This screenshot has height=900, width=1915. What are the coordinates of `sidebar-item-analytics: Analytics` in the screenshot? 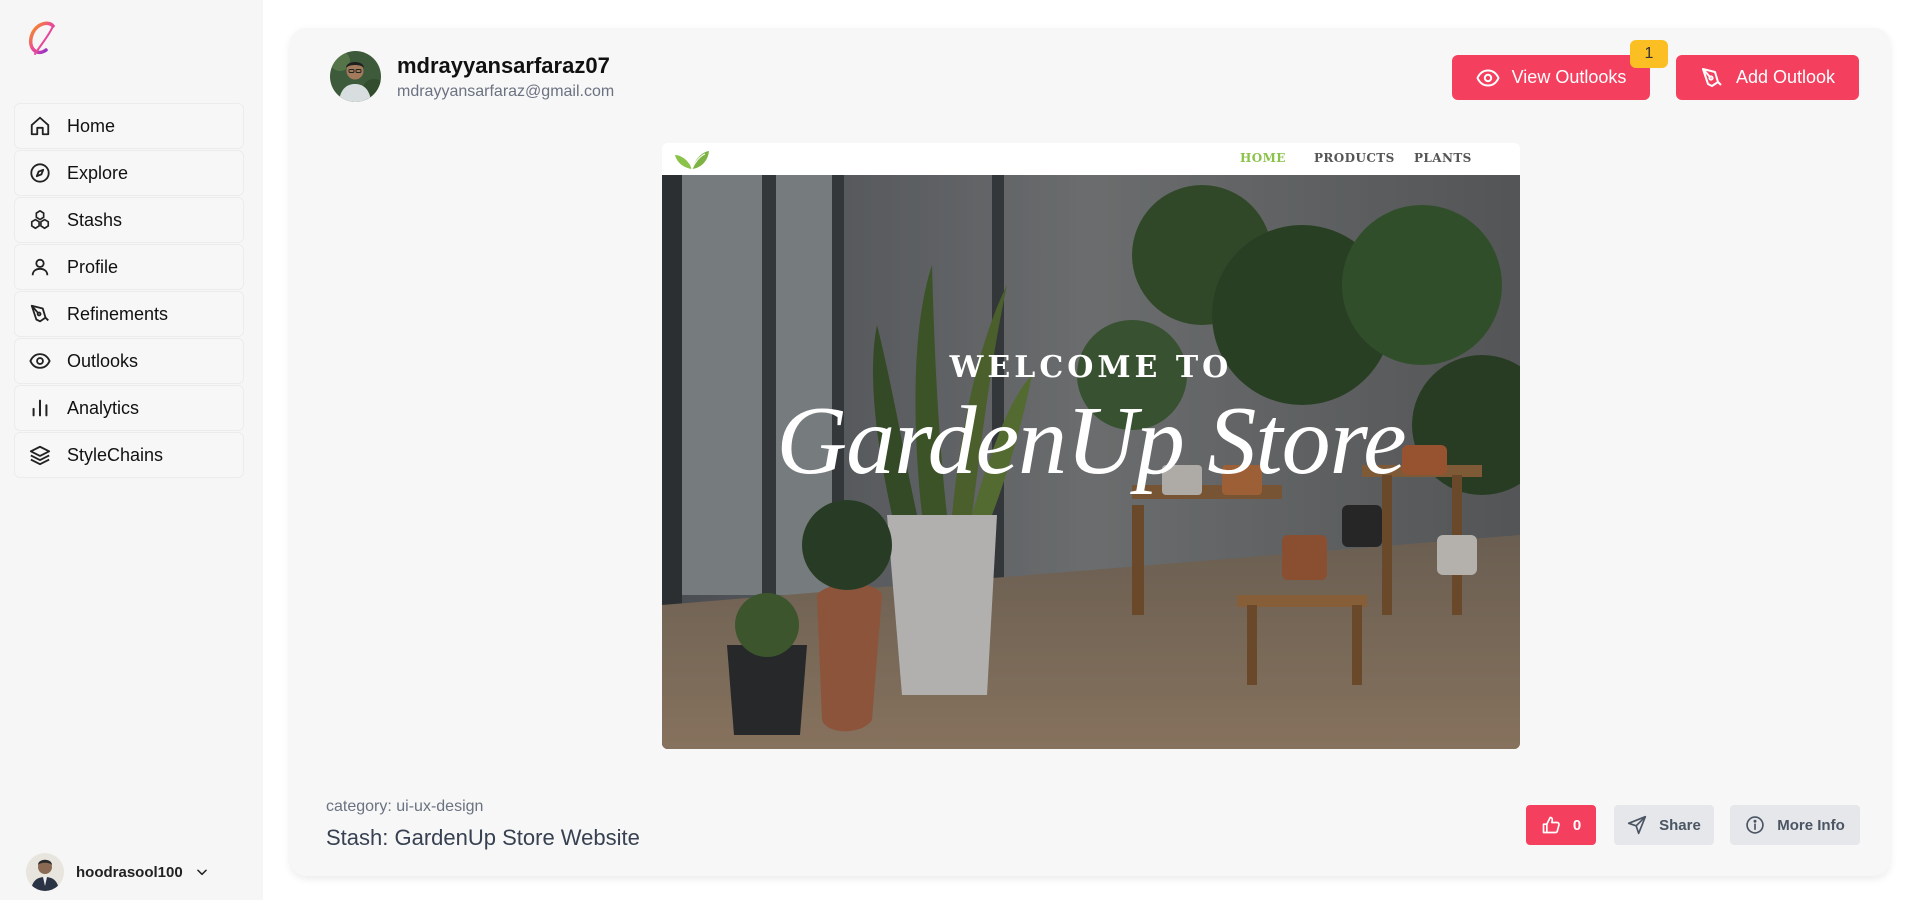 It's located at (129, 408).